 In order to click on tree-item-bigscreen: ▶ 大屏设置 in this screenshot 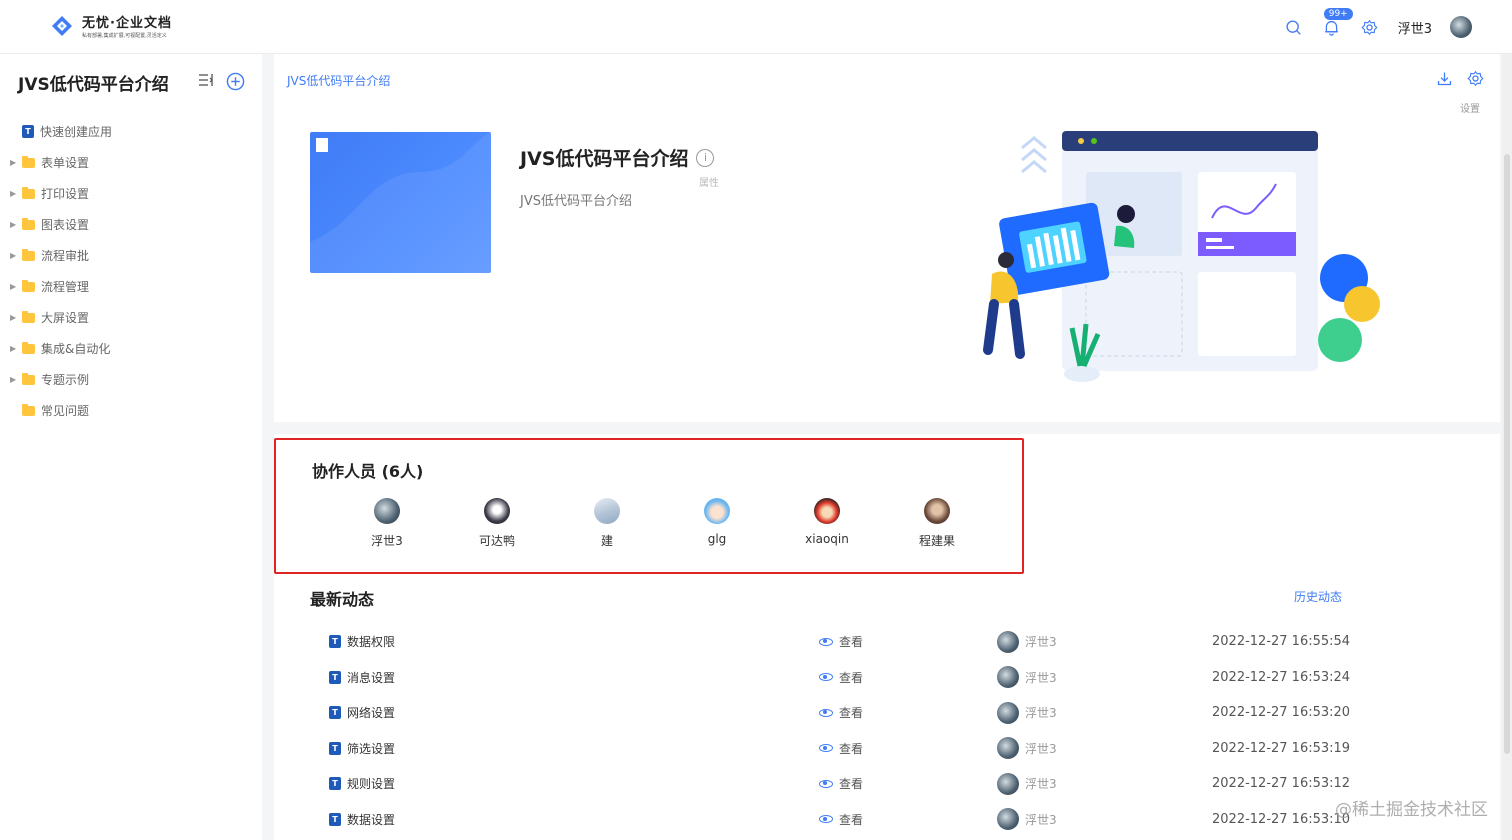, I will do `click(131, 317)`.